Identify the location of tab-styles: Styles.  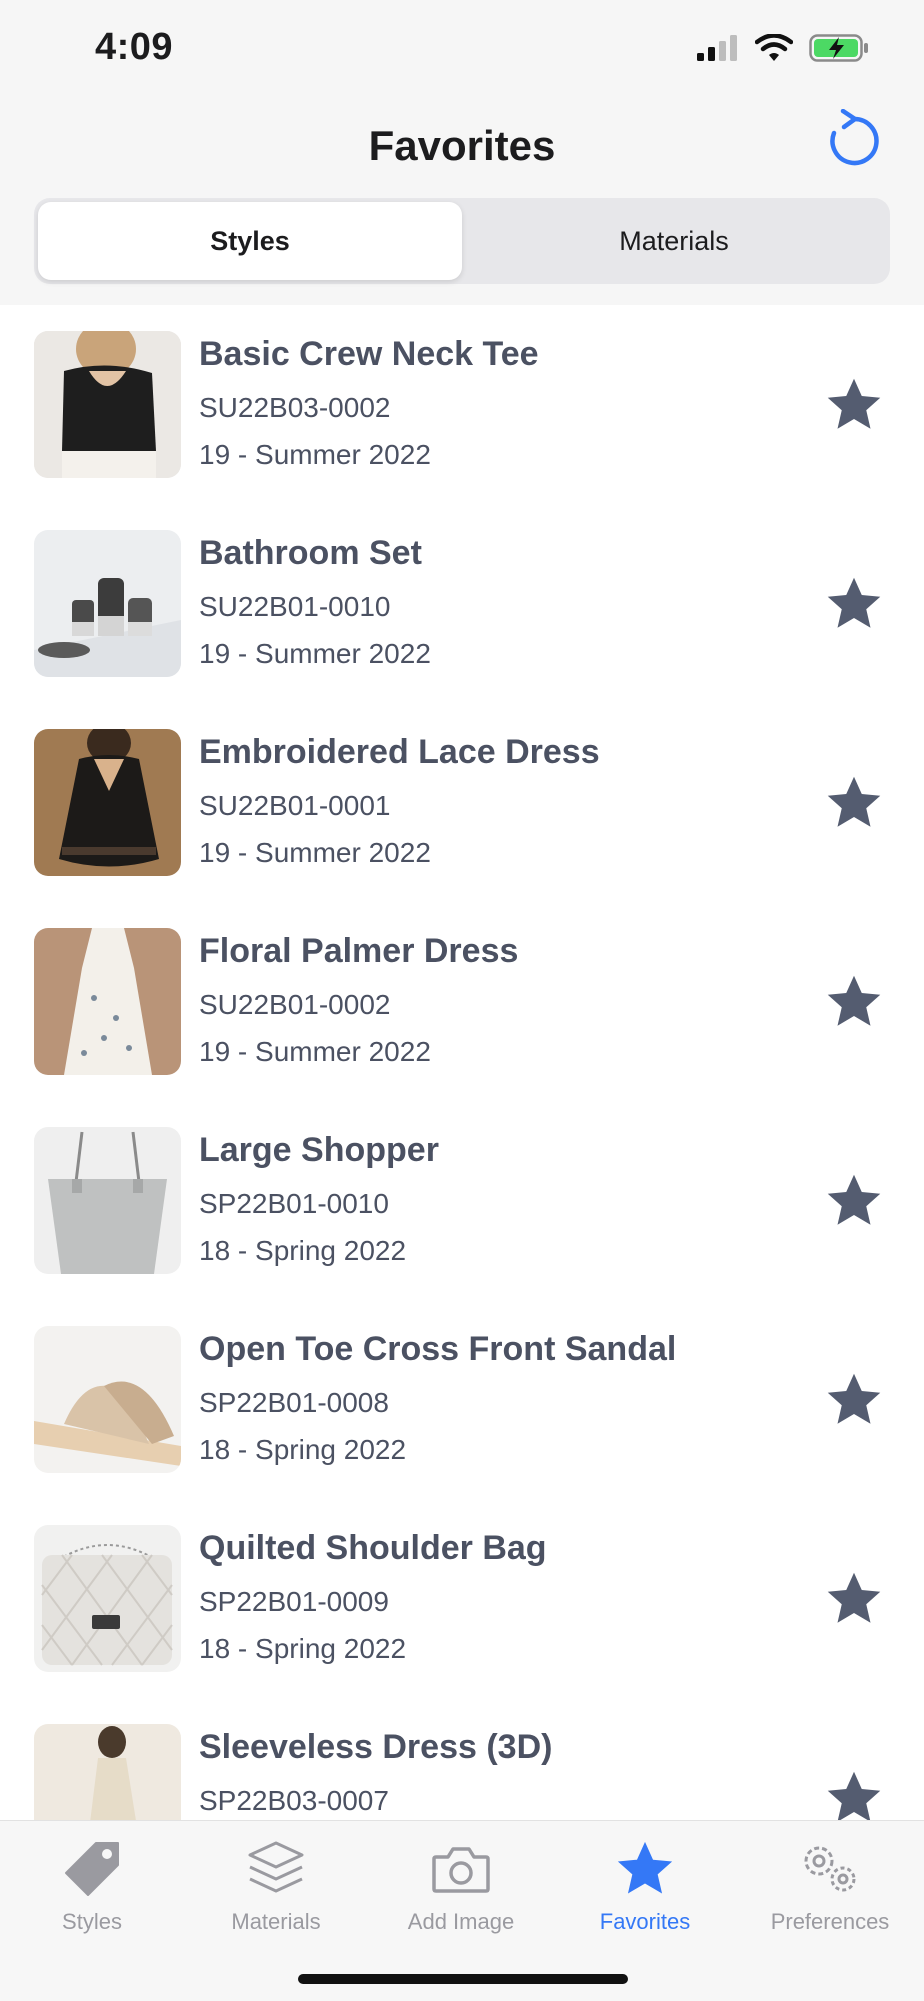
(92, 1893).